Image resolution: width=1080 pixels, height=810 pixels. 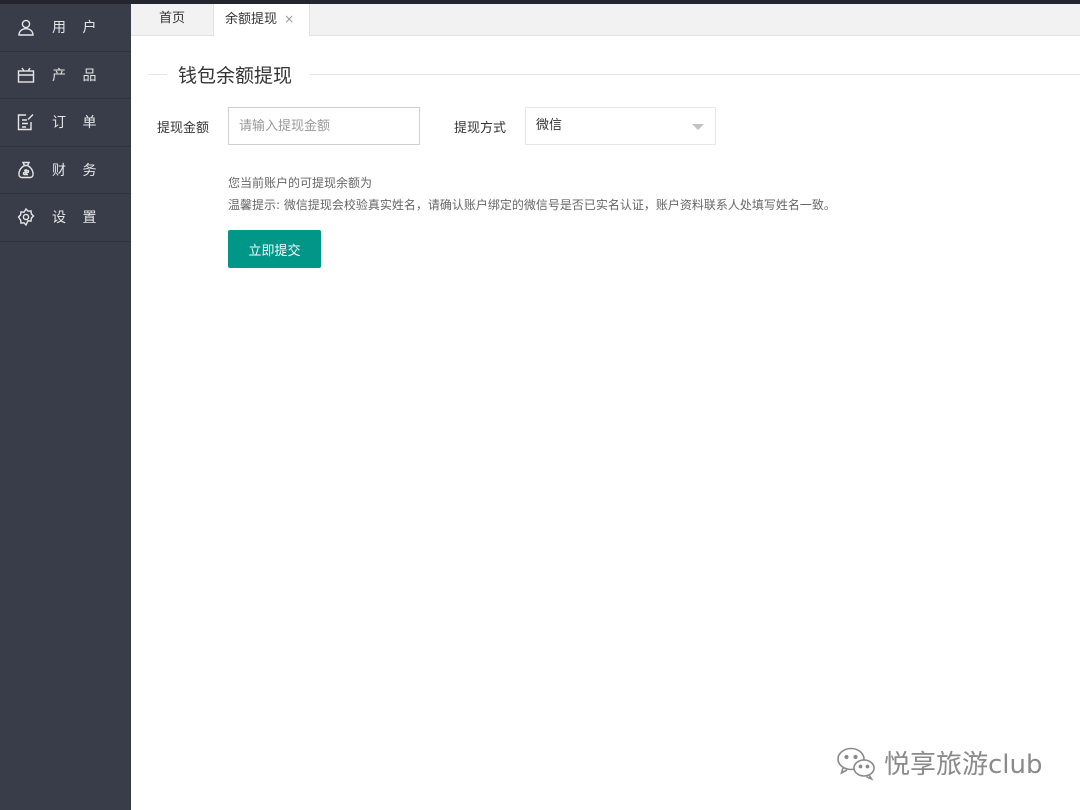 I want to click on sidebar-item-label: 用 户, so click(x=77, y=28).